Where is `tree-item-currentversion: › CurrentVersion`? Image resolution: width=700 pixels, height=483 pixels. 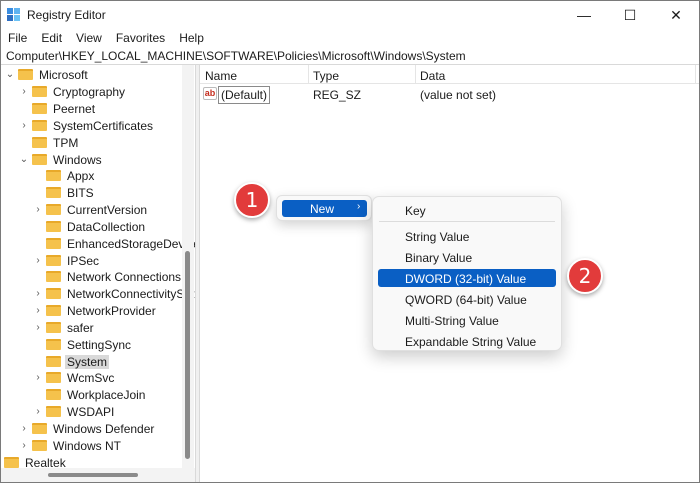 tree-item-currentversion: › CurrentVersion is located at coordinates (91, 209).